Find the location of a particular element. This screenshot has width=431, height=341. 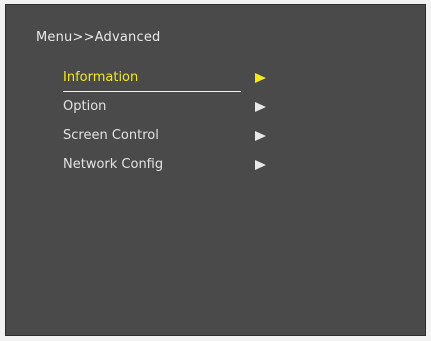

menu-item-label: Option is located at coordinates (85, 106).